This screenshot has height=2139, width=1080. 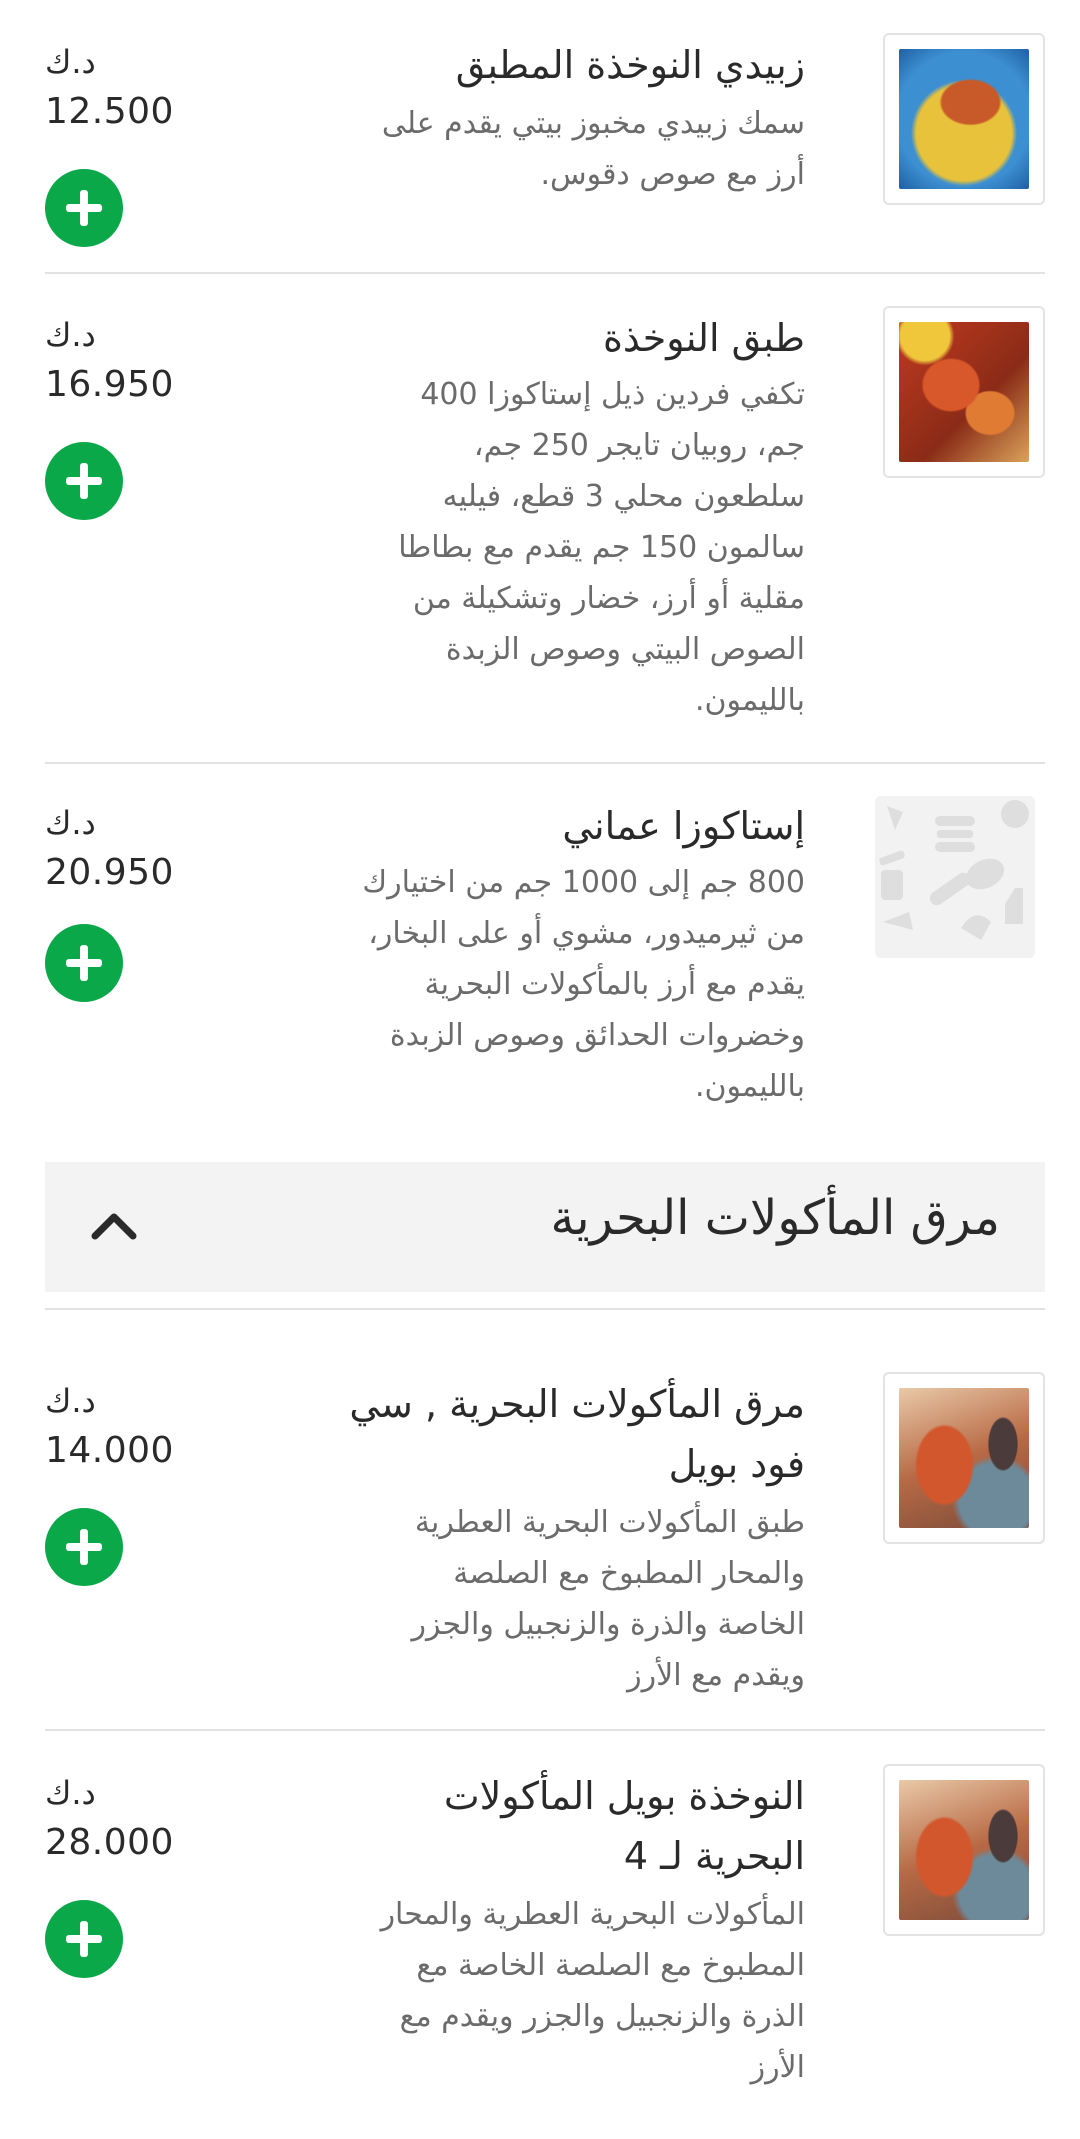 I want to click on item-description-line: المأكولات البحرية العطرية والمحار, so click(x=592, y=1914).